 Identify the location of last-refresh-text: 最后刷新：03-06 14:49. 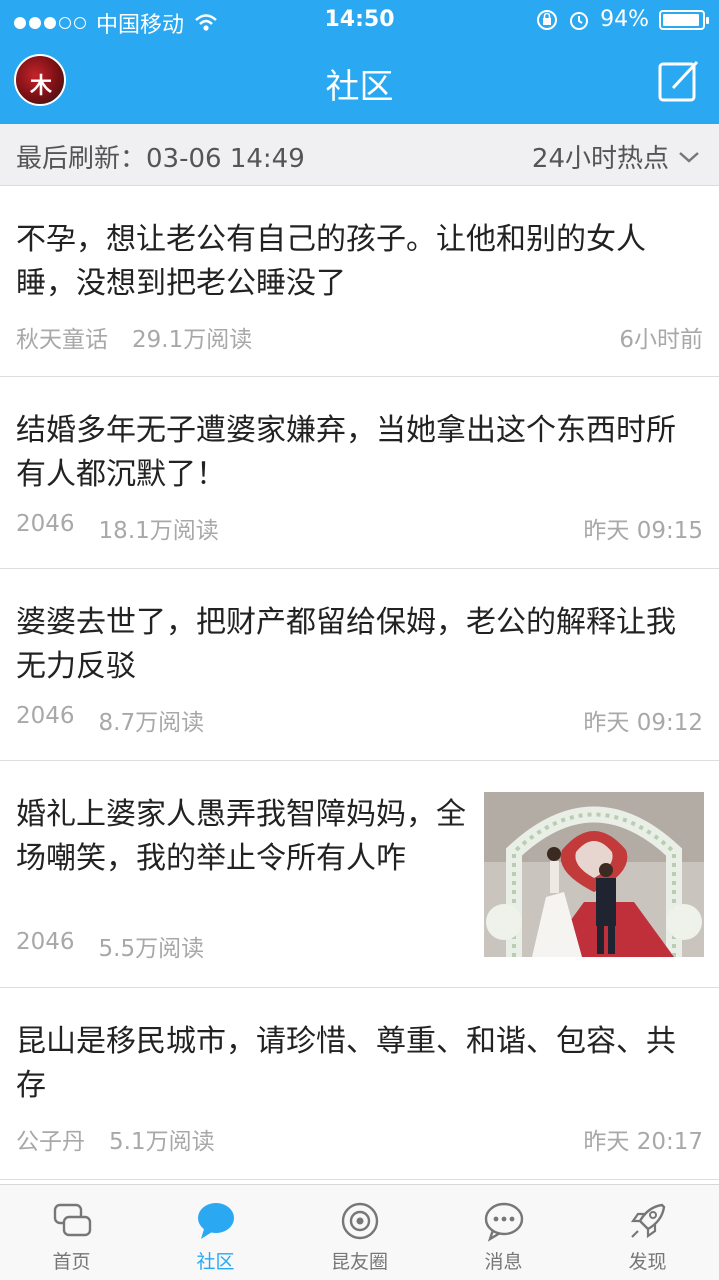
(160, 159).